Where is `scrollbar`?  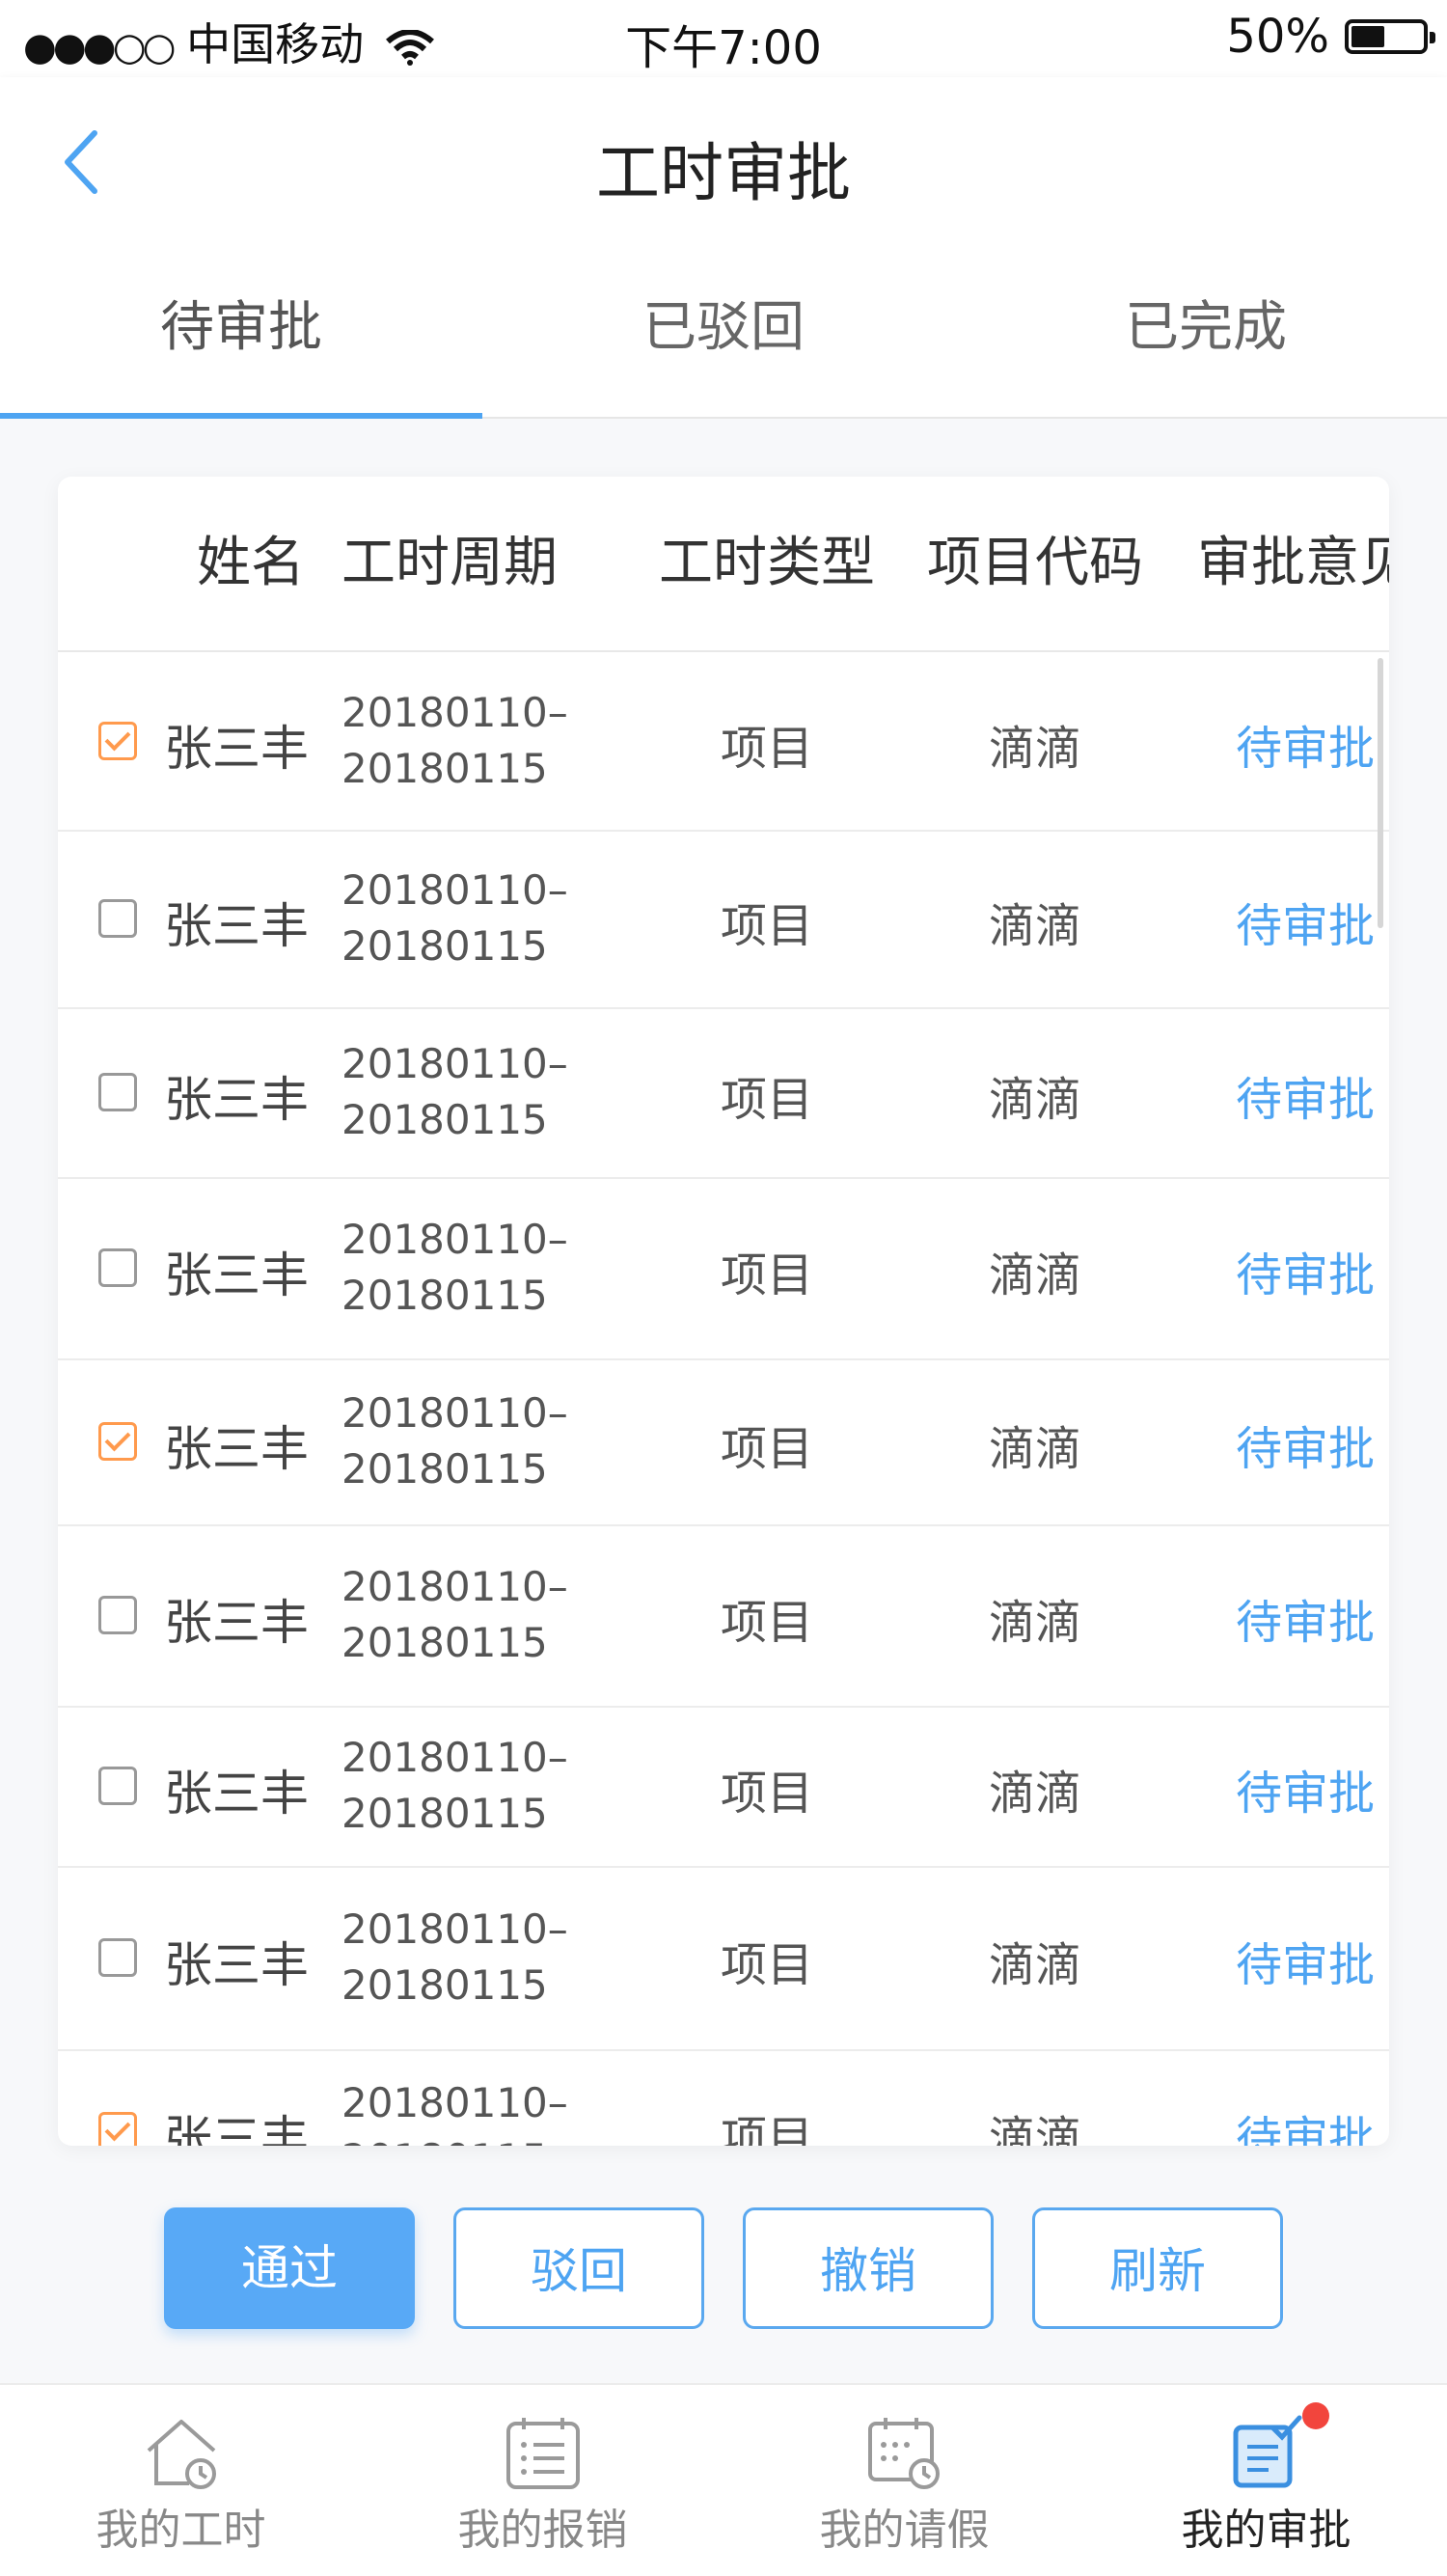
scrollbar is located at coordinates (1380, 793).